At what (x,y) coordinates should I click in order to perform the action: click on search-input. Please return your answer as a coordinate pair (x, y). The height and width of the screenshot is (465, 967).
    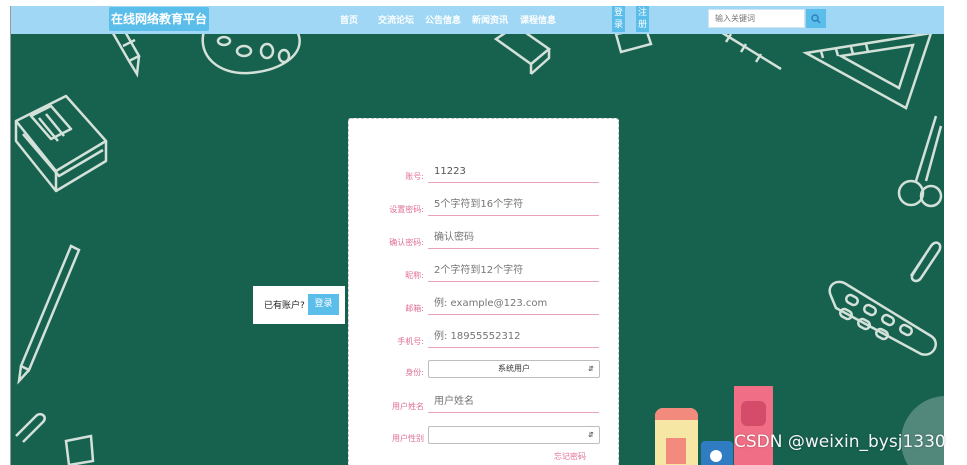
    Looking at the image, I should click on (756, 18).